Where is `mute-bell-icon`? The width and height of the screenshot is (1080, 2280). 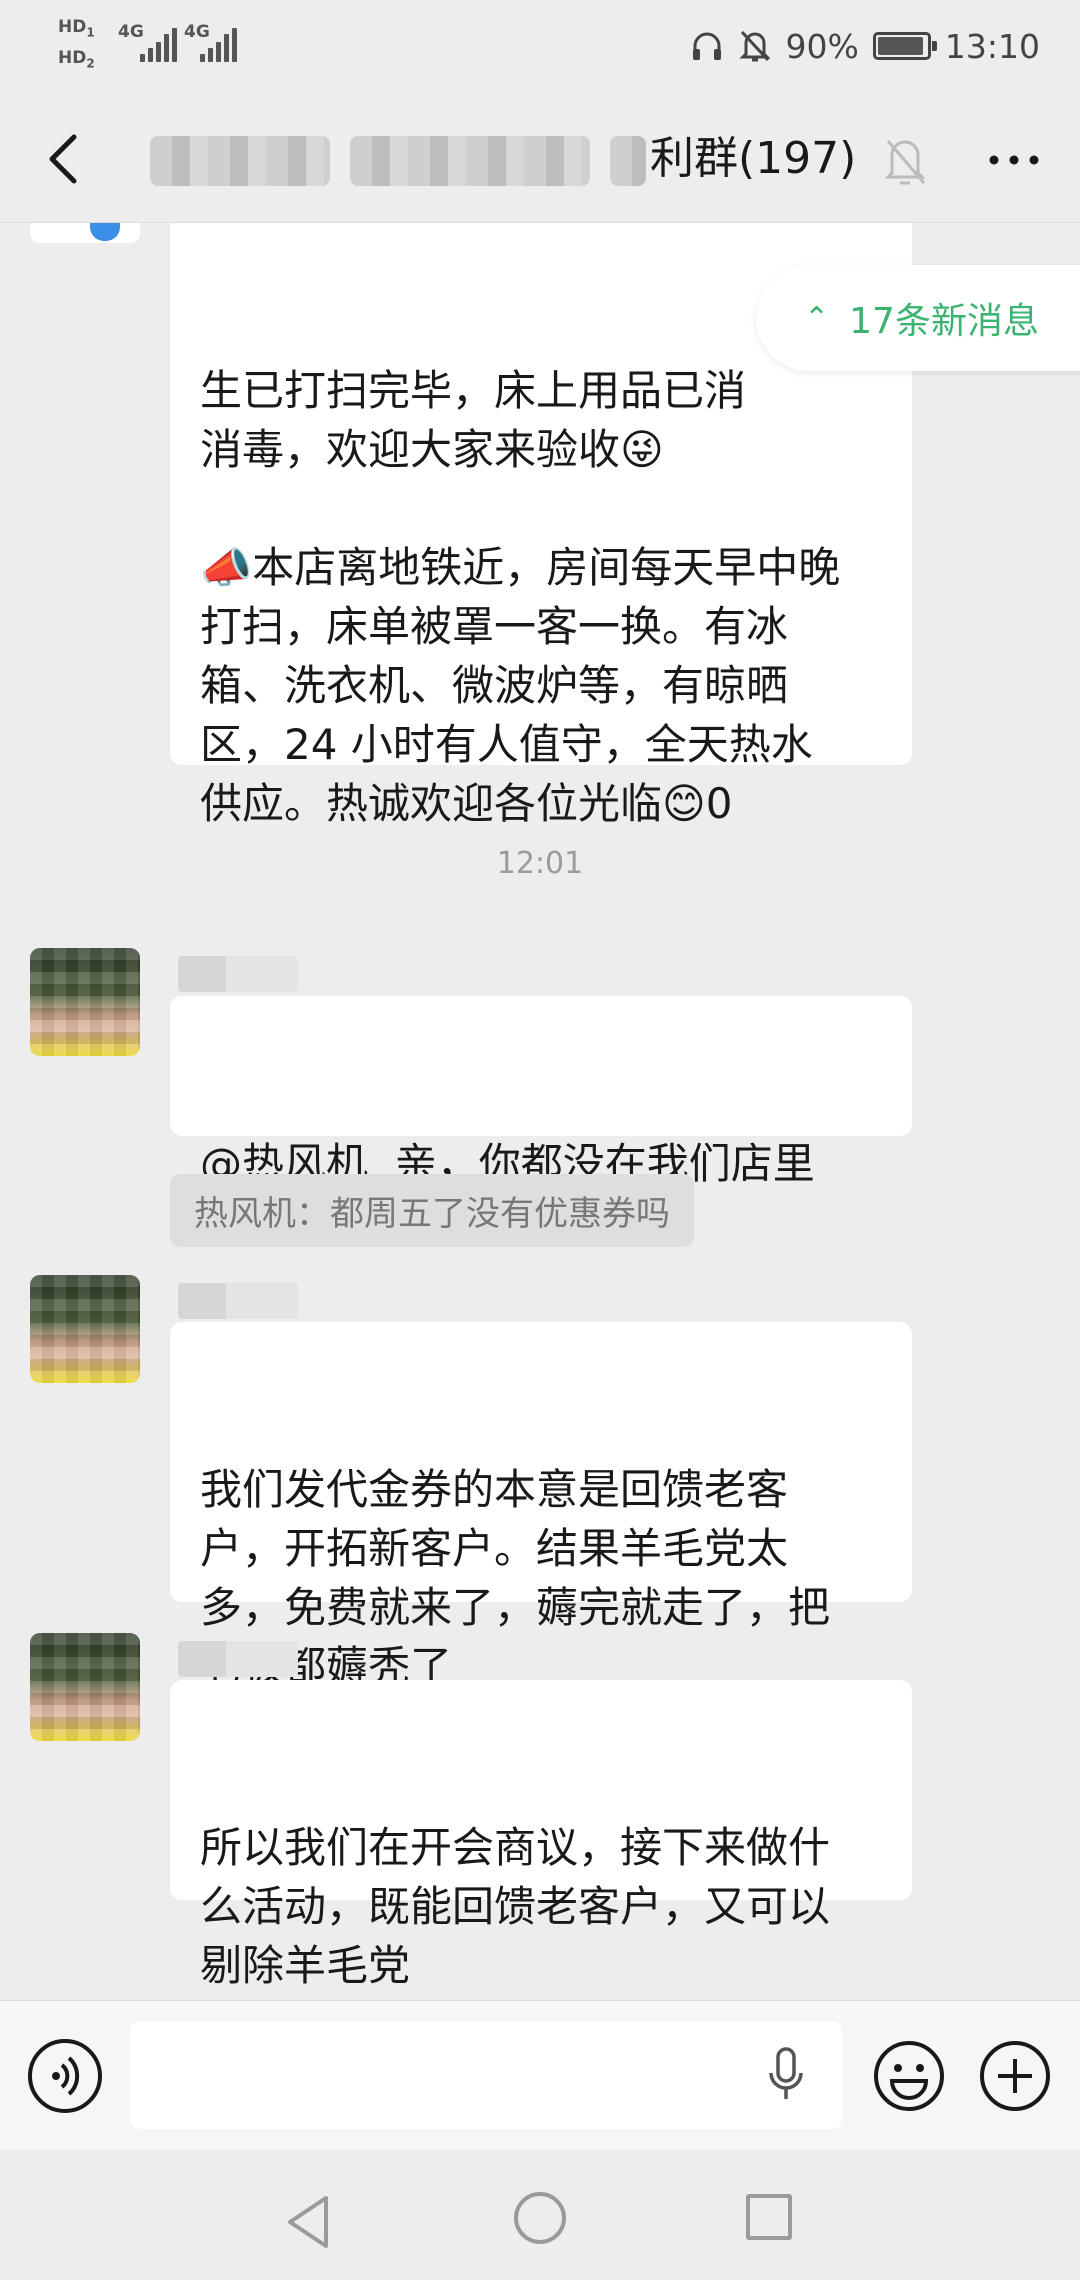
mute-bell-icon is located at coordinates (754, 46).